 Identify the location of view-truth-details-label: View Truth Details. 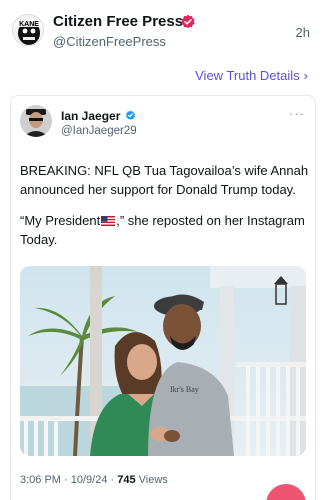
(247, 75).